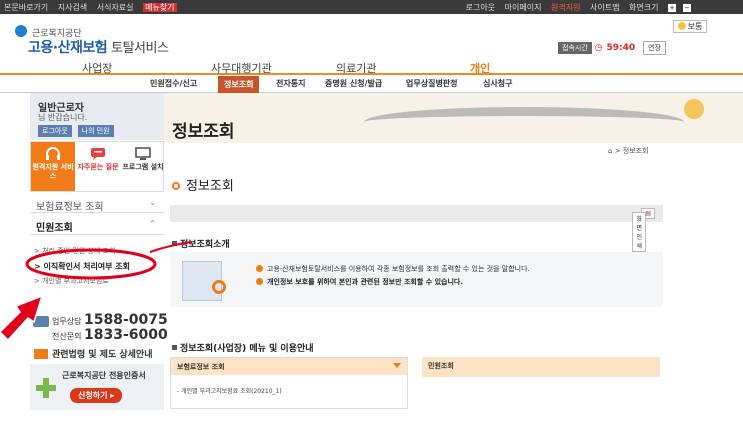 Image resolution: width=743 pixels, height=422 pixels. Describe the element at coordinates (152, 202) in the screenshot. I see `chevron-down-icon: ⌄` at that location.